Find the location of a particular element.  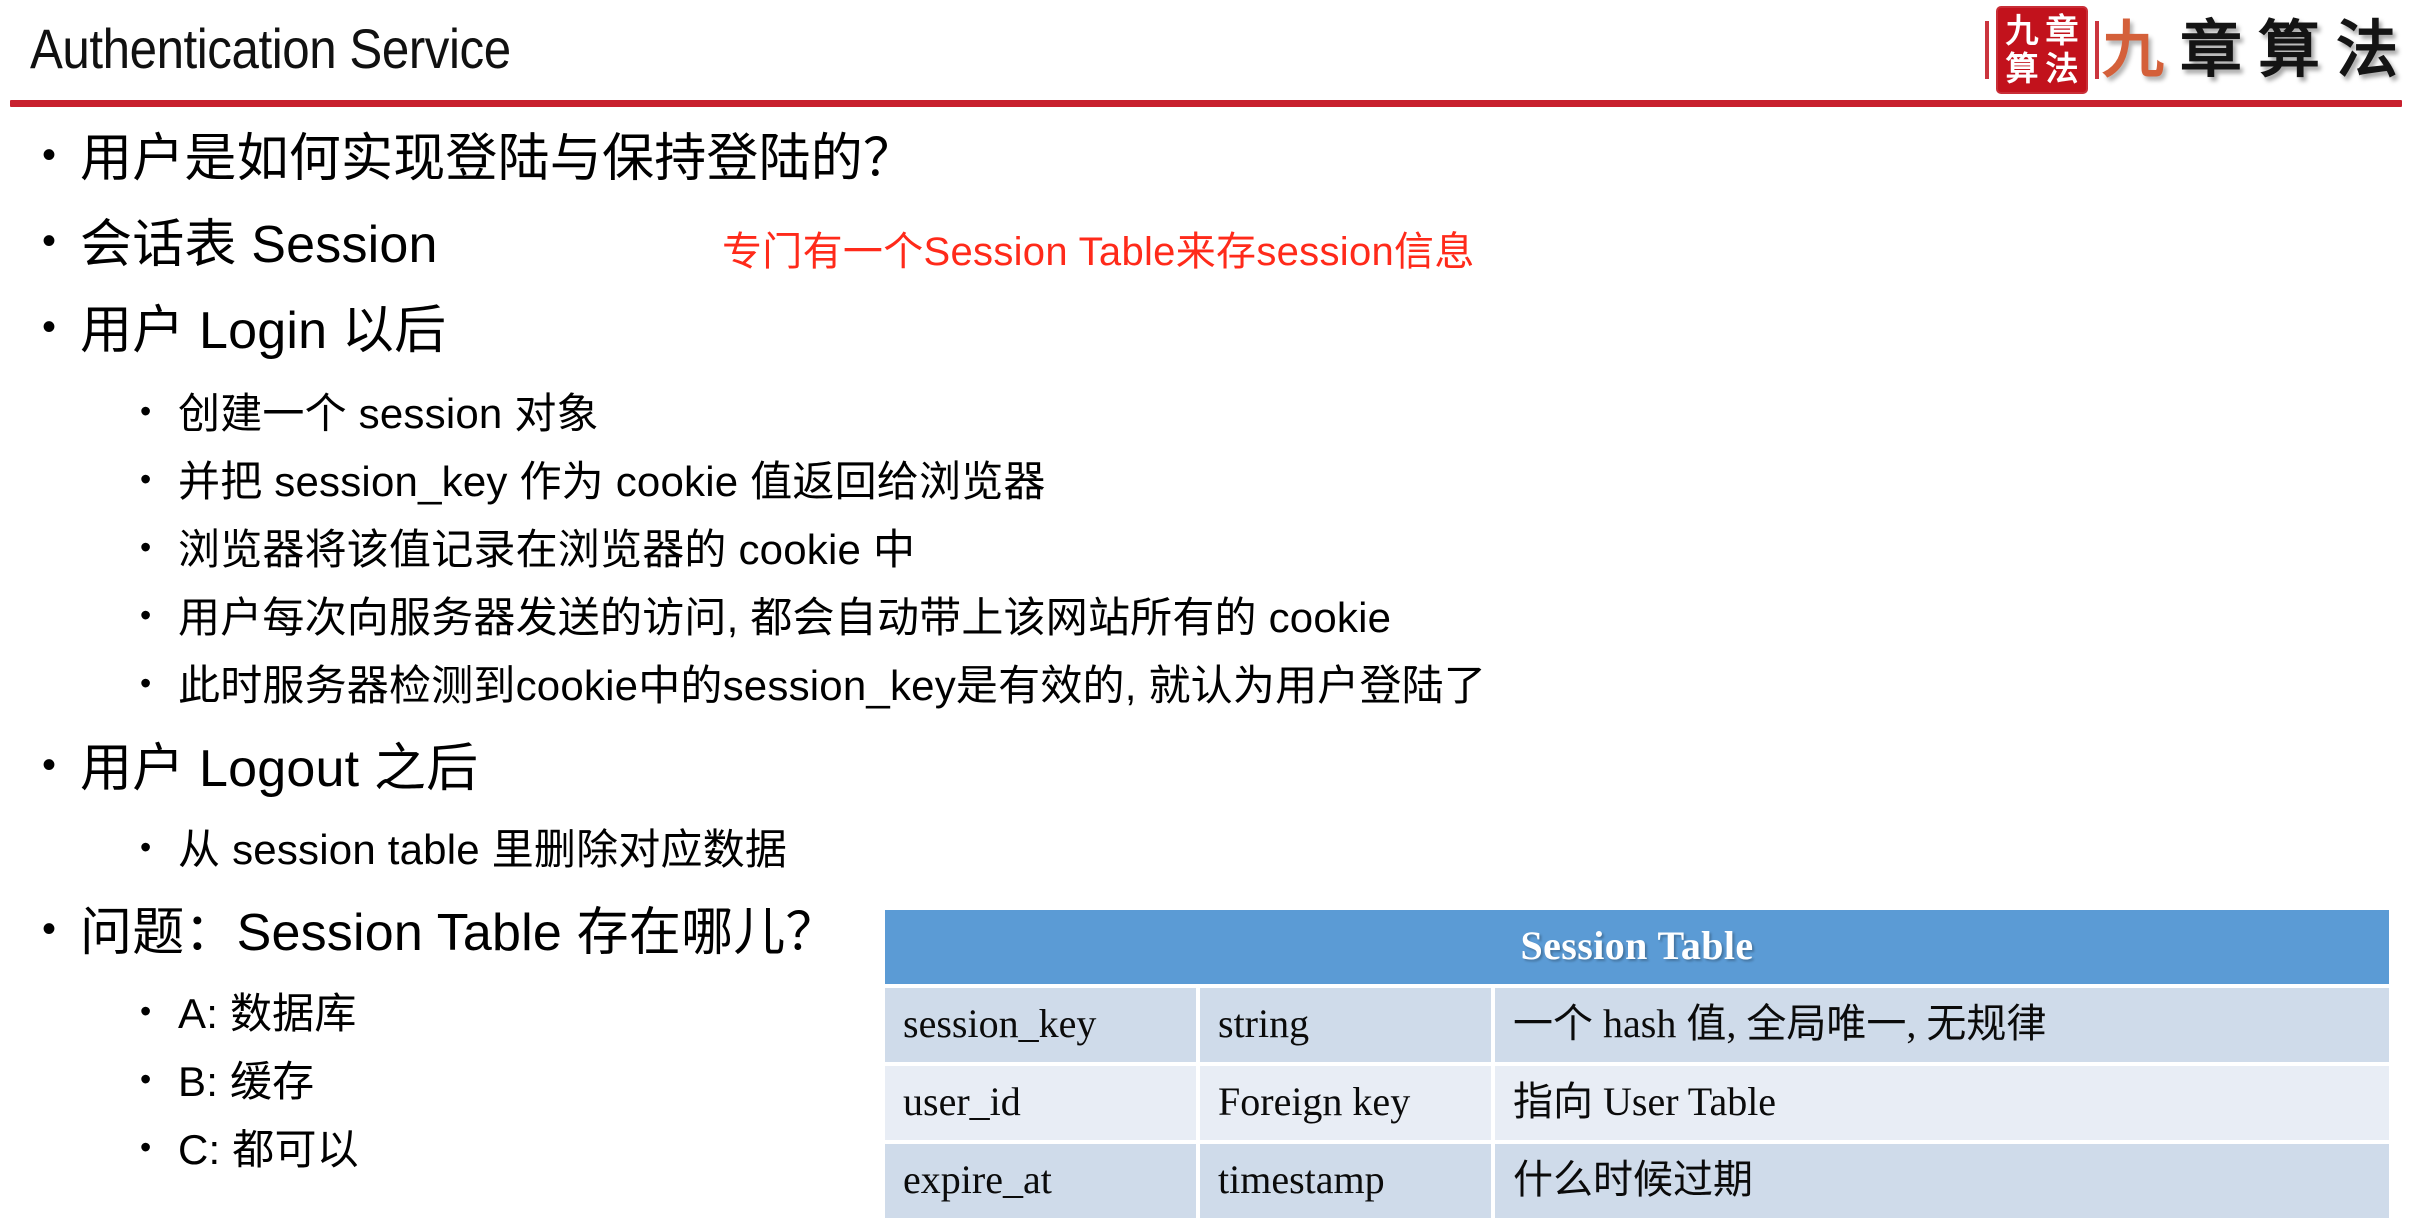

table-row: session_key string 一个 hash 值, 全局唯一, 无规律 is located at coordinates (1637, 1027).